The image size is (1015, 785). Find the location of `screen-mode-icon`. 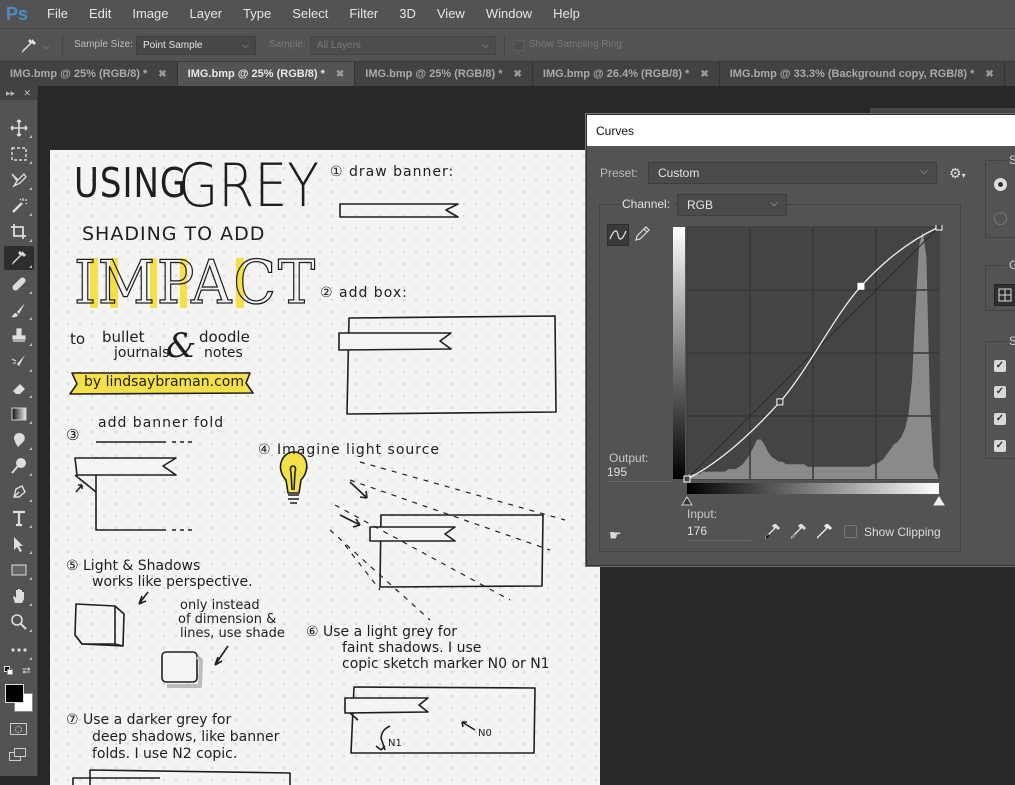

screen-mode-icon is located at coordinates (19, 755).